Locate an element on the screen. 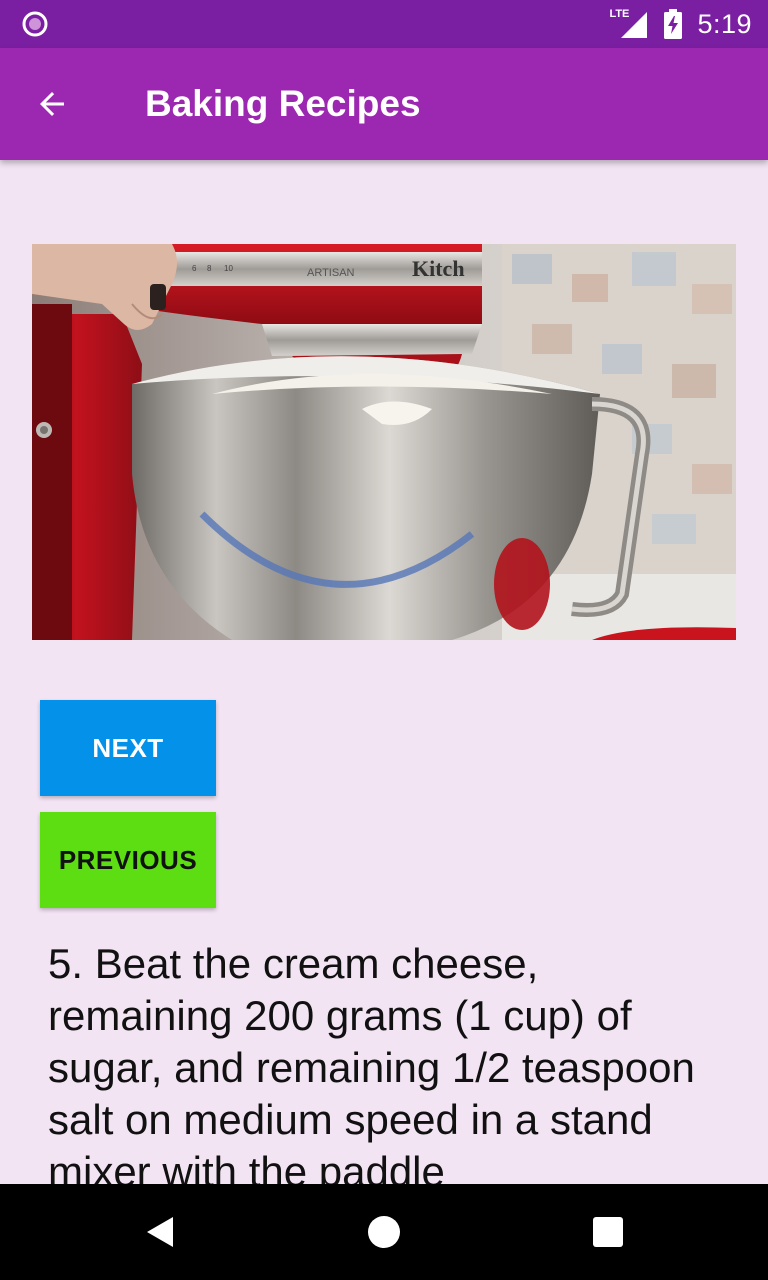 Image resolution: width=768 pixels, height=1280 pixels. app-title: Baking Recipes is located at coordinates (283, 103).